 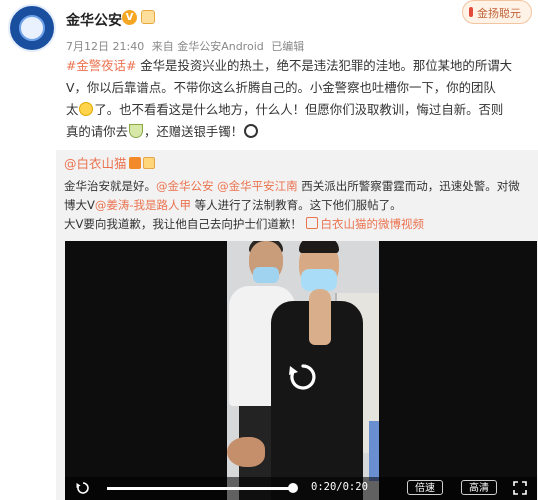 I want to click on post-meta: 7月12日 21:40 来自 金华公安Android 已编辑, so click(x=187, y=46).